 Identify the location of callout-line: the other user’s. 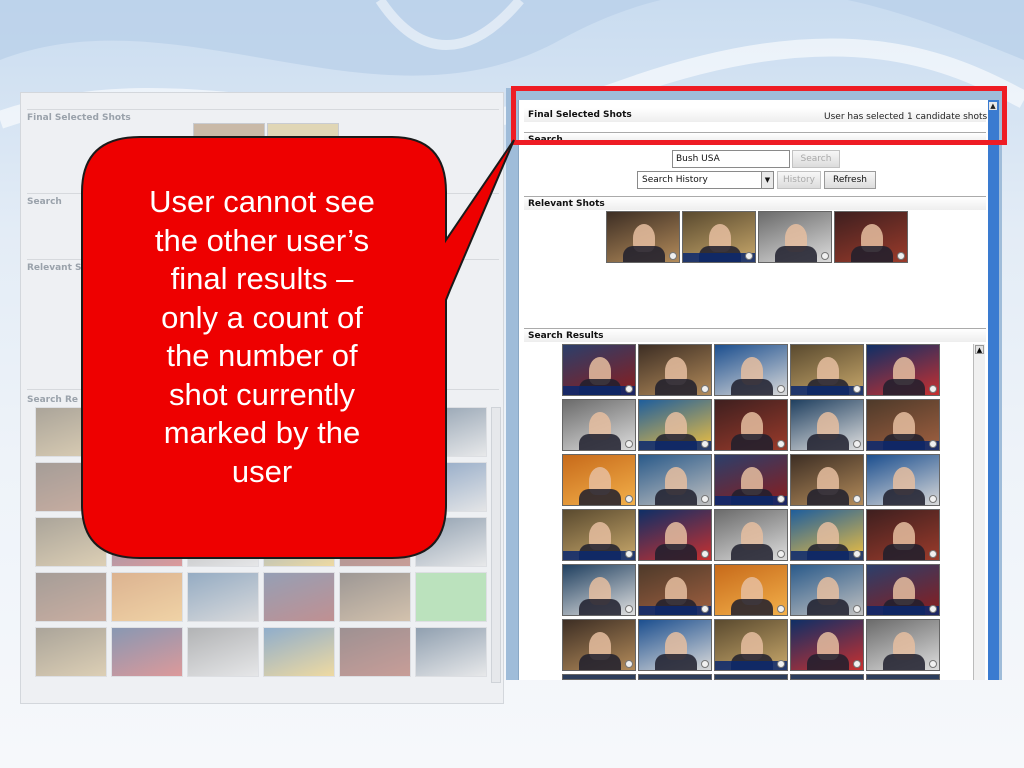
(262, 240).